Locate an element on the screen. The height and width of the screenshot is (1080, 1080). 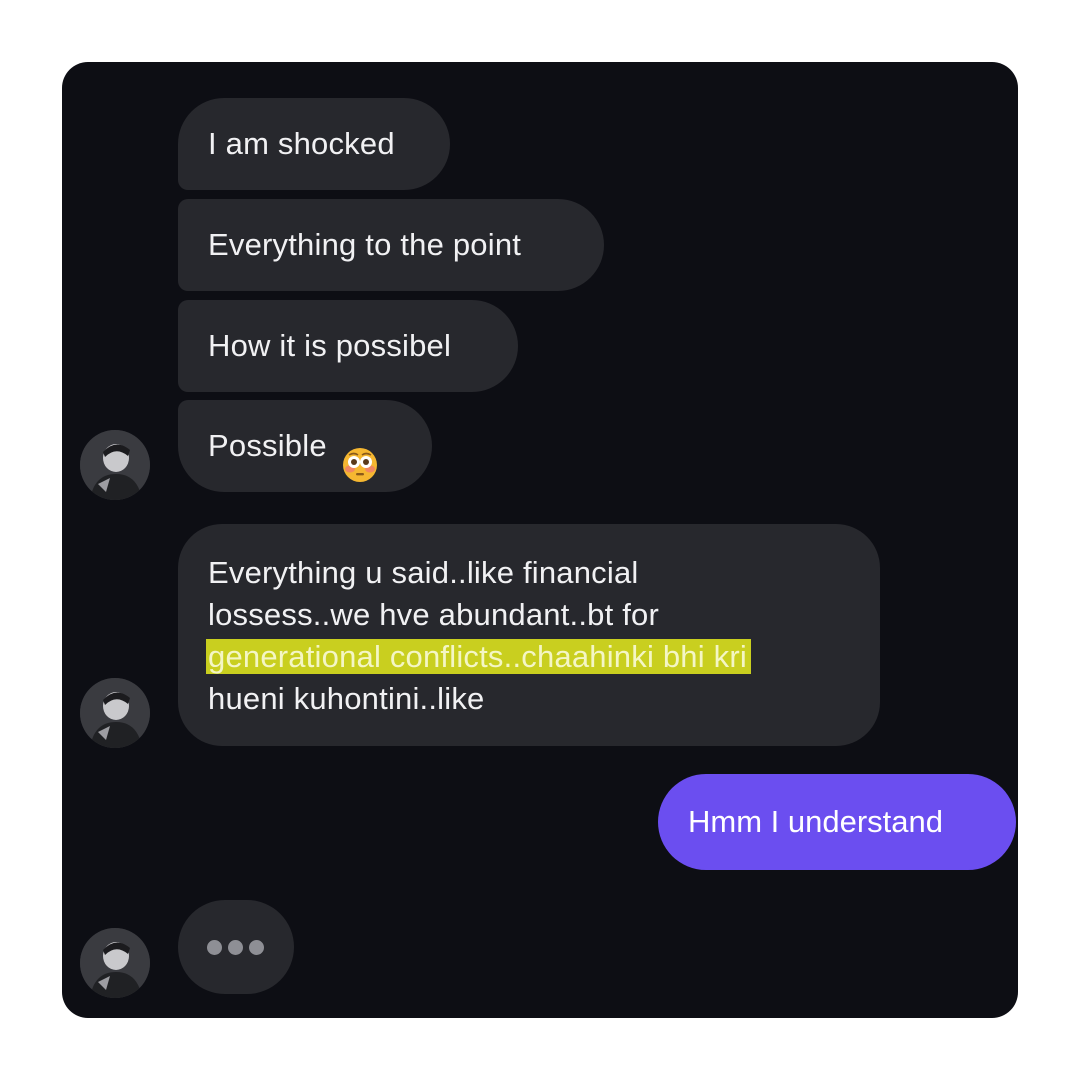
message-bubble-outgoing: Hmm I understand is located at coordinates (837, 822).